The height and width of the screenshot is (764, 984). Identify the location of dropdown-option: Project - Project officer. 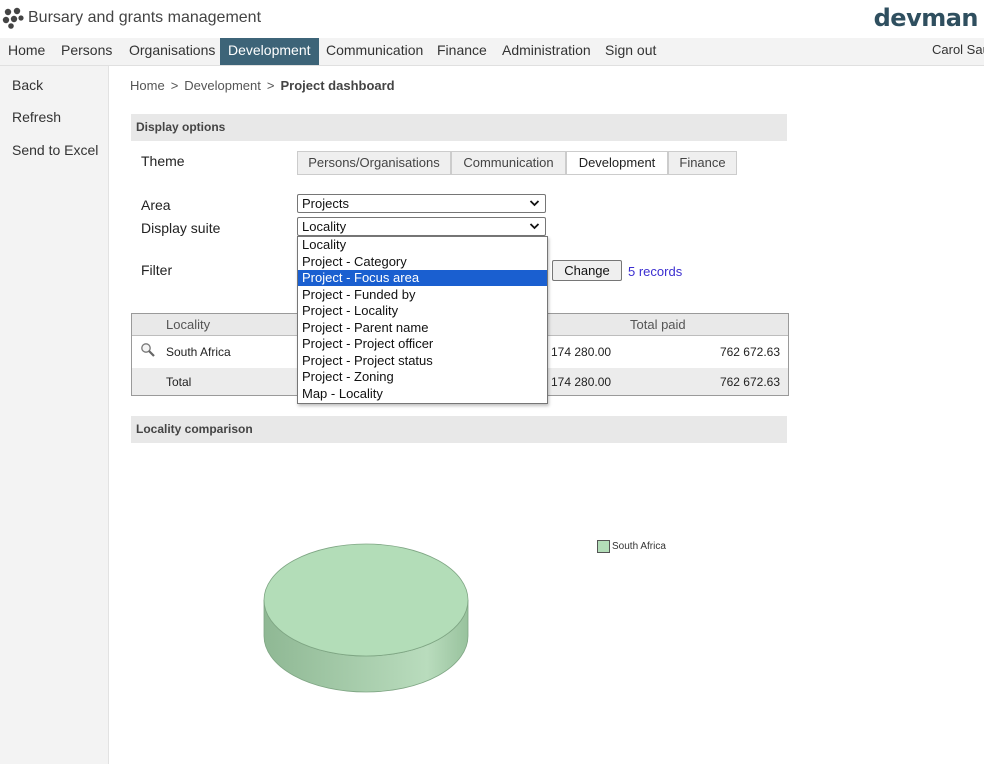
(422, 344).